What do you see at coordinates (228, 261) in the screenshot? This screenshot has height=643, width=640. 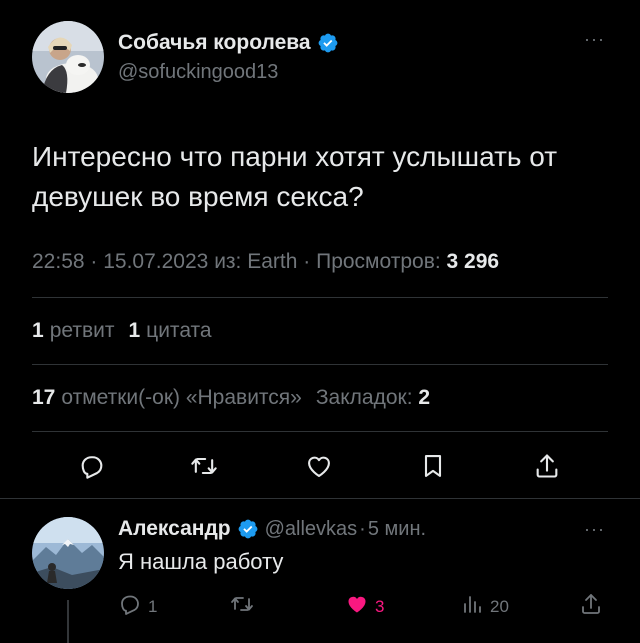 I see `source-prefix: из:` at bounding box center [228, 261].